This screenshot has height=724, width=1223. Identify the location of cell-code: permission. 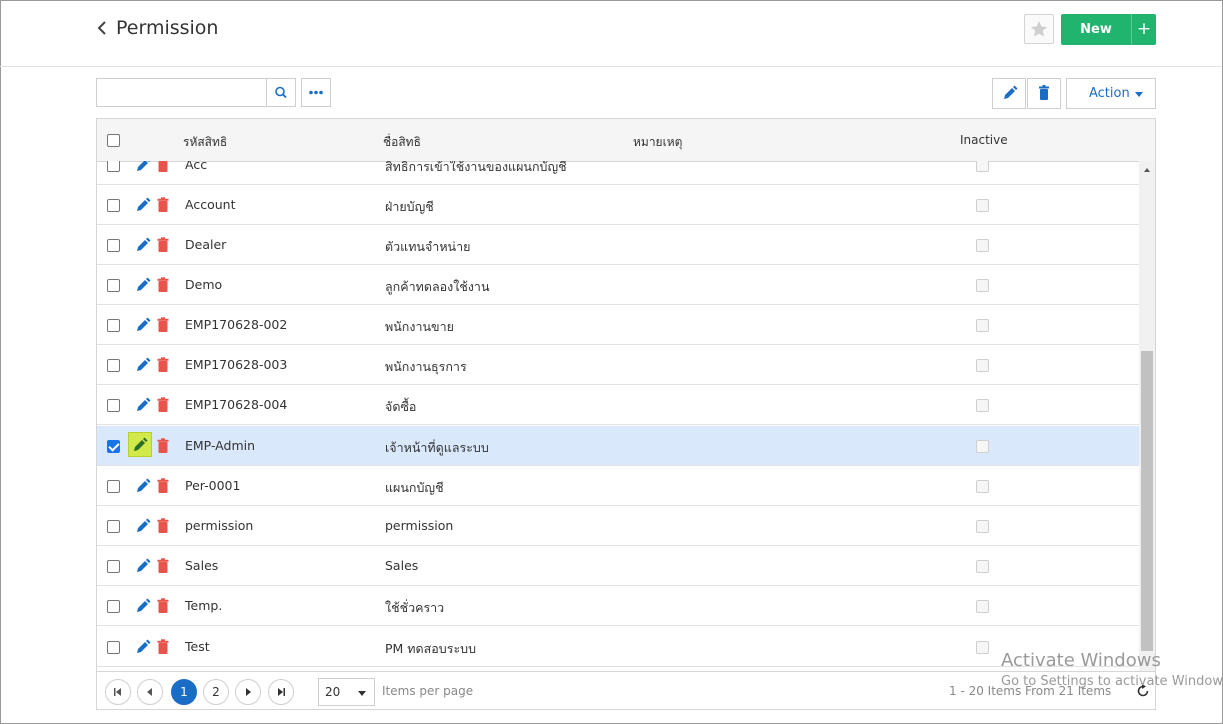
(219, 525).